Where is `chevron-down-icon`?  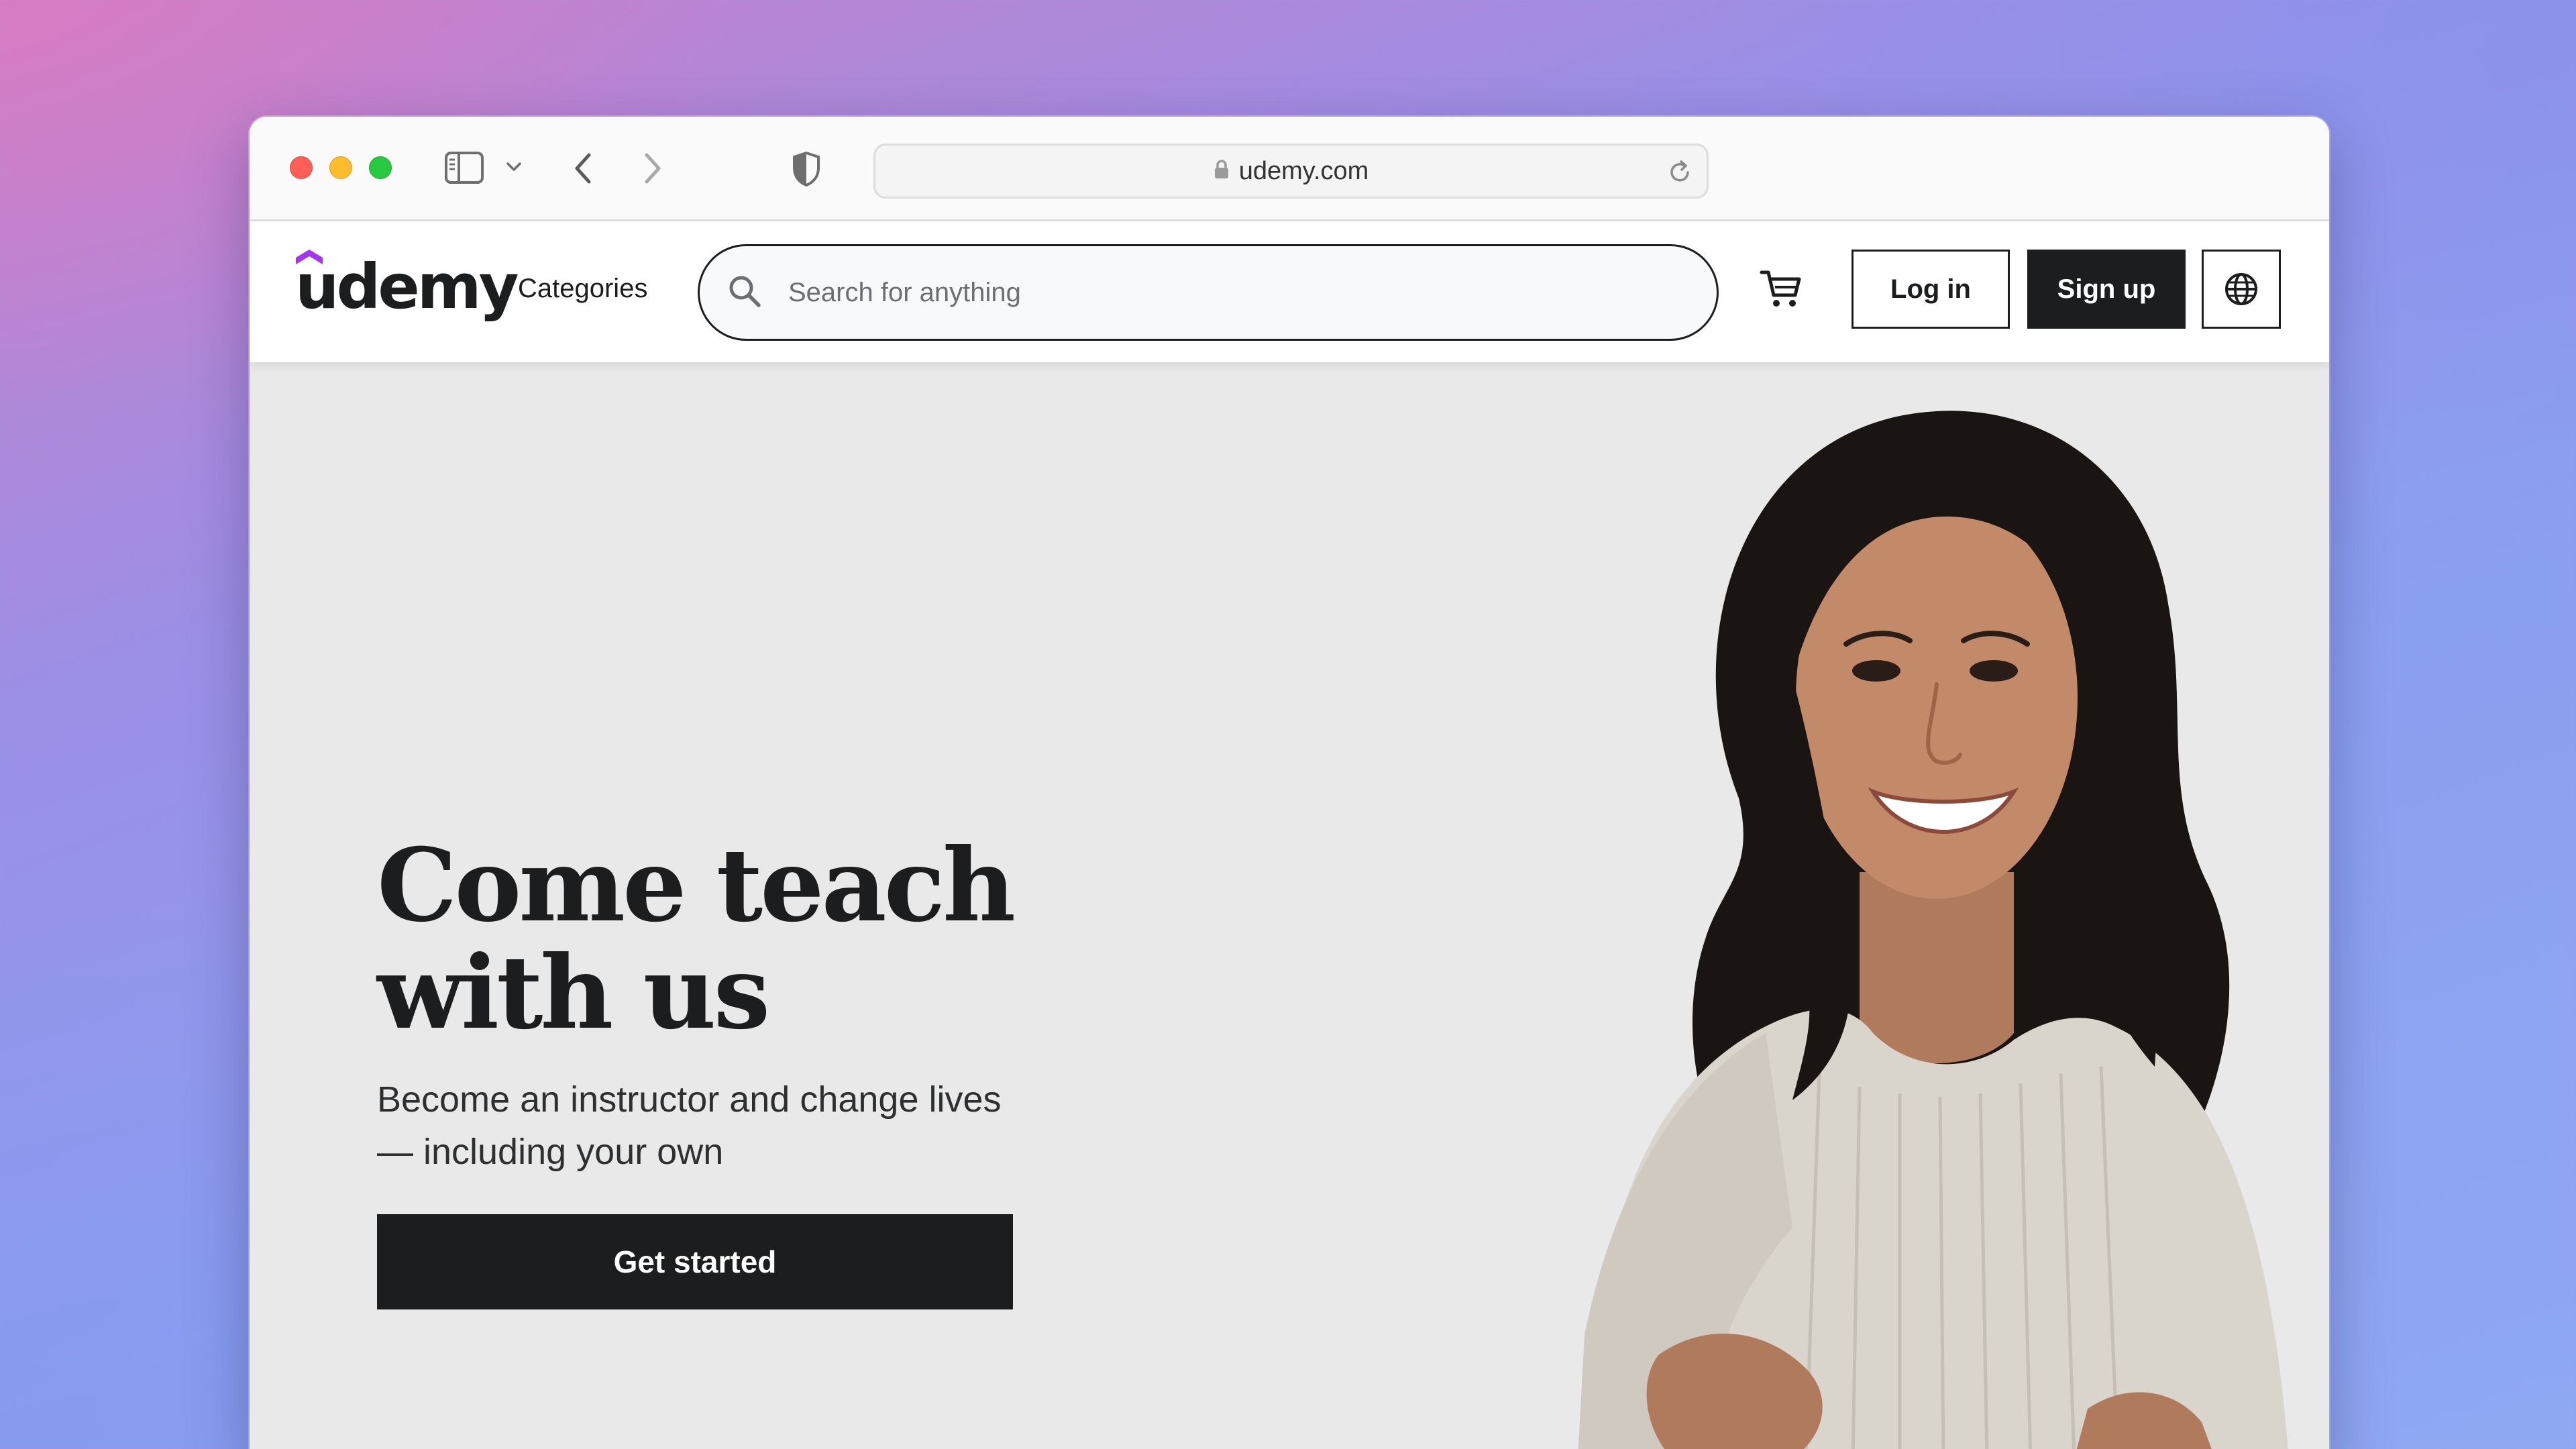 chevron-down-icon is located at coordinates (514, 167).